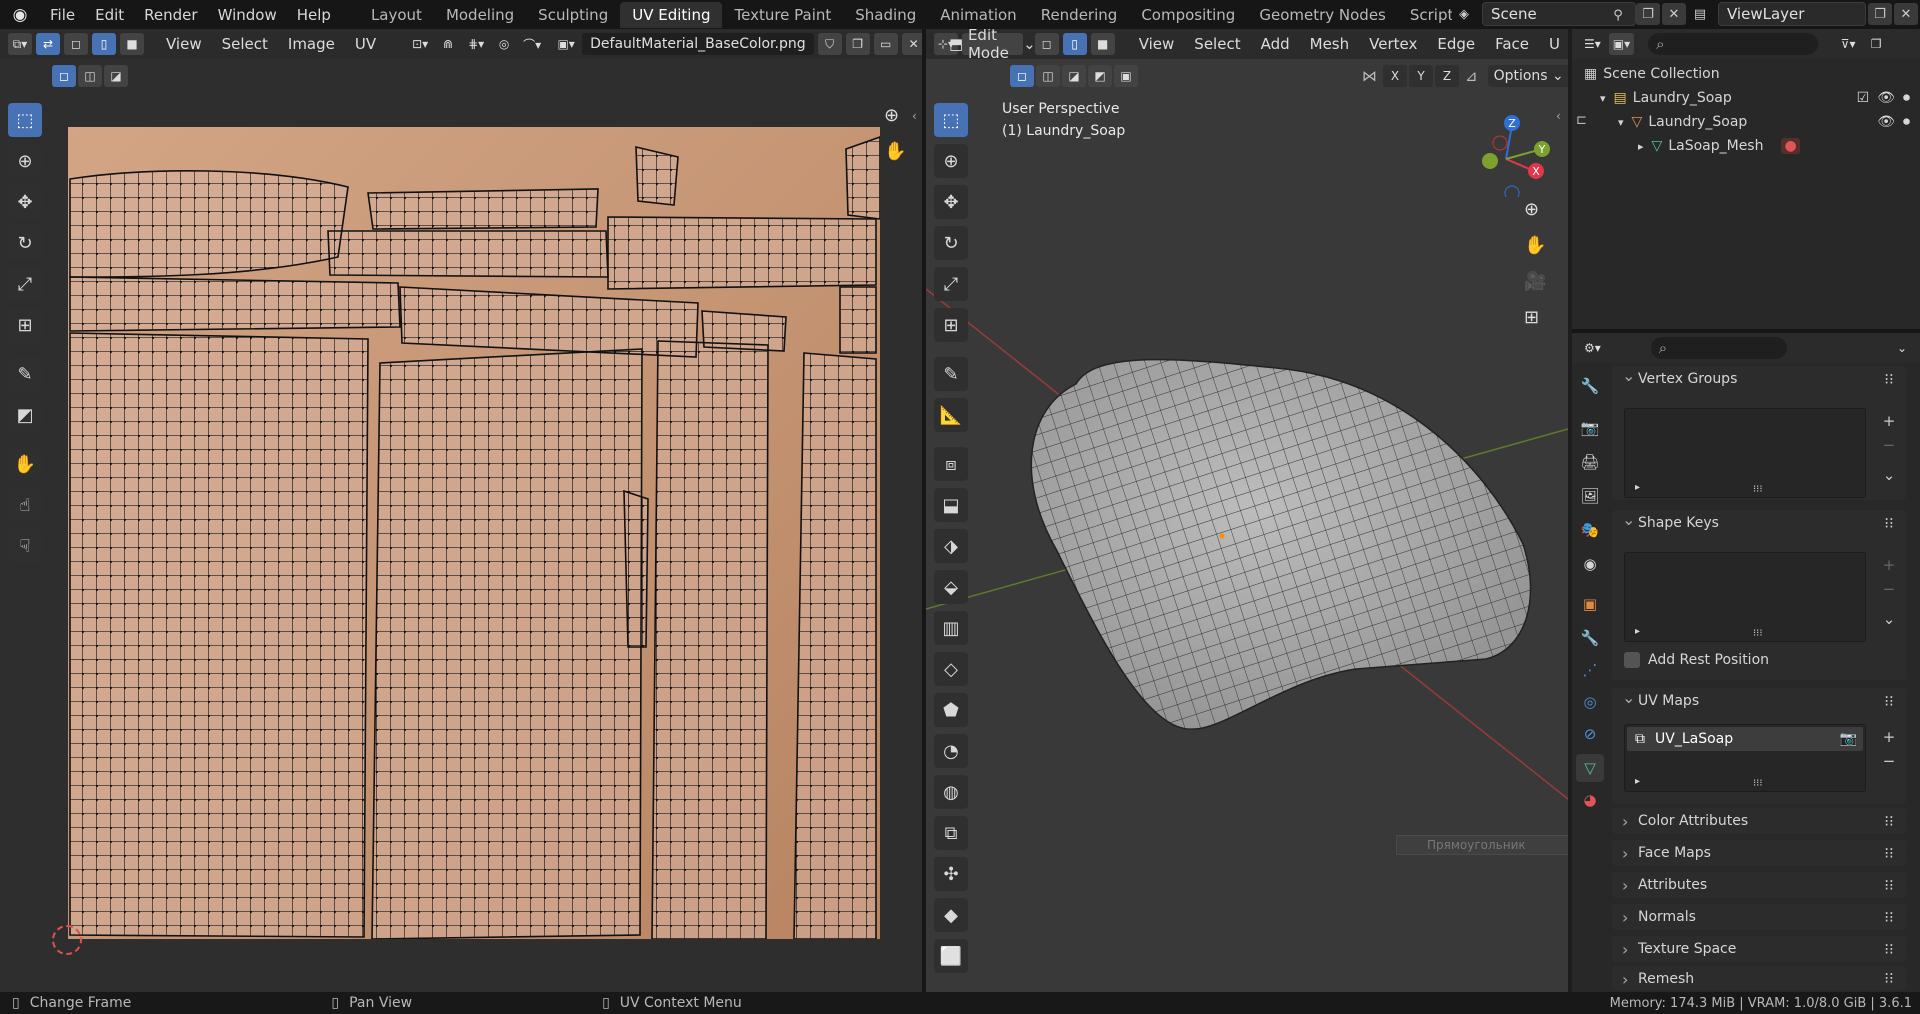  What do you see at coordinates (1652, 74) in the screenshot?
I see `outliner-root: ▦ Scene Collection` at bounding box center [1652, 74].